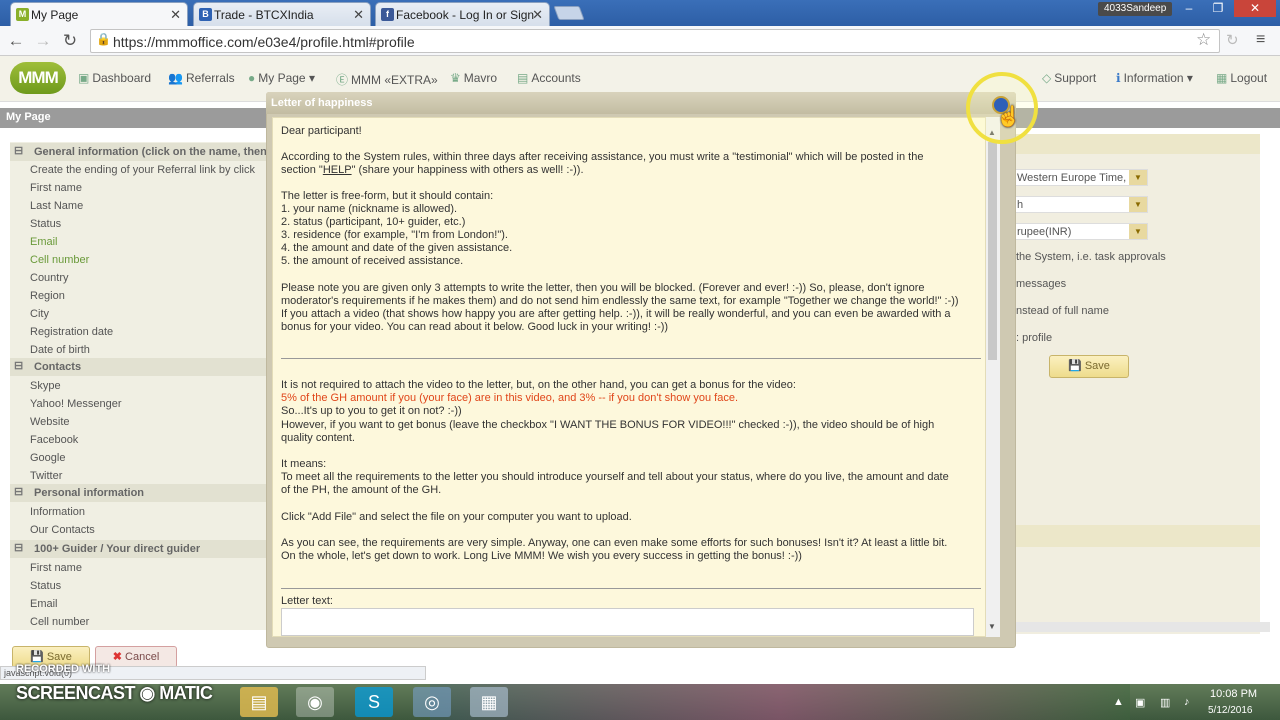 Image resolution: width=1280 pixels, height=720 pixels. I want to click on language-select: h ▼, so click(1080, 204).